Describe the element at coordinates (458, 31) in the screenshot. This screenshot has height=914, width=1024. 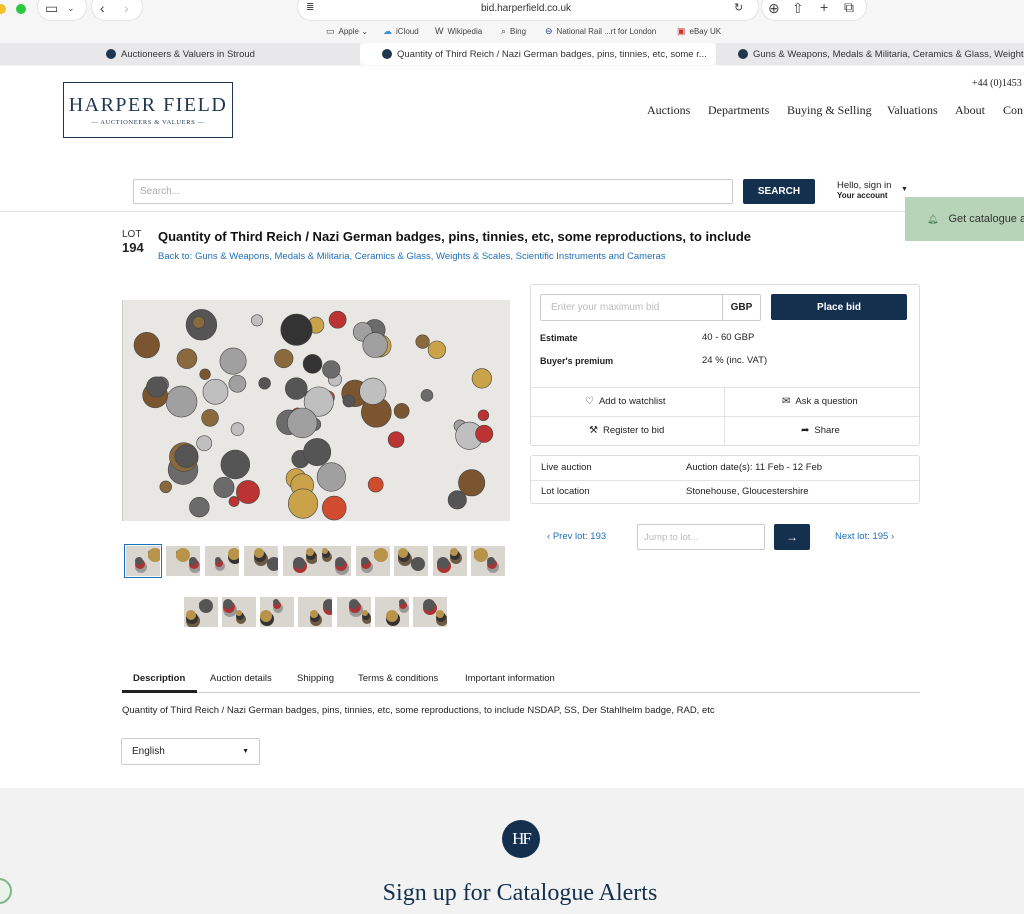
I see `bookmark-wikipedia: W Wikipedia` at that location.